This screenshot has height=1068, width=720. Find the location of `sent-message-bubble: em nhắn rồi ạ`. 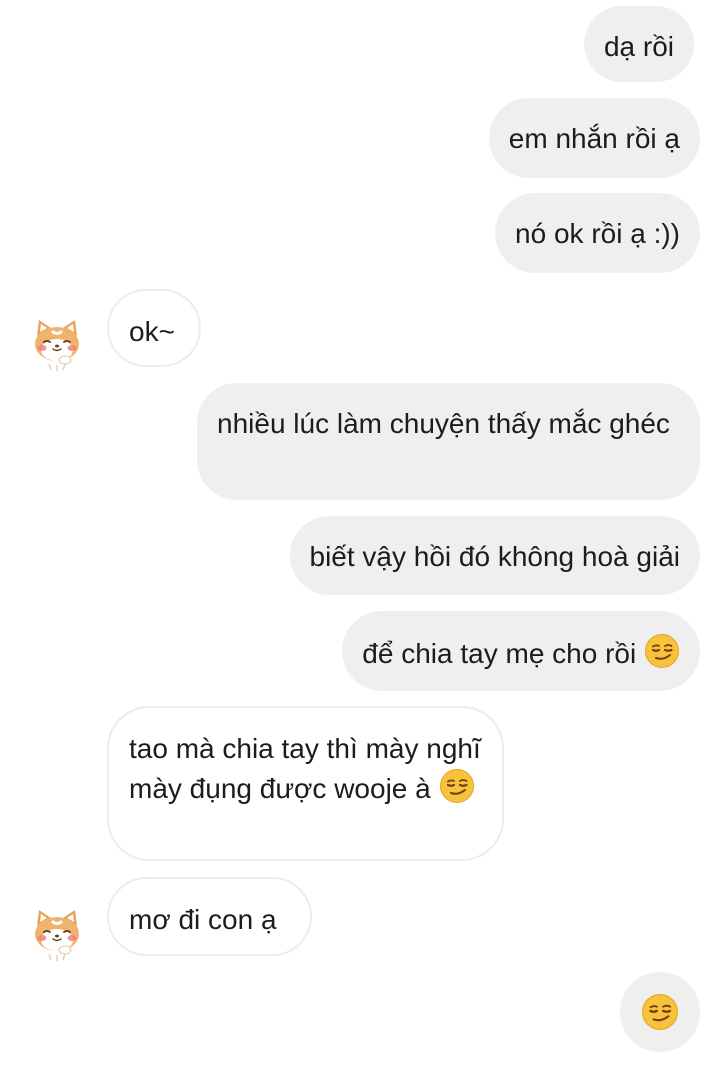

sent-message-bubble: em nhắn rồi ạ is located at coordinates (594, 138).